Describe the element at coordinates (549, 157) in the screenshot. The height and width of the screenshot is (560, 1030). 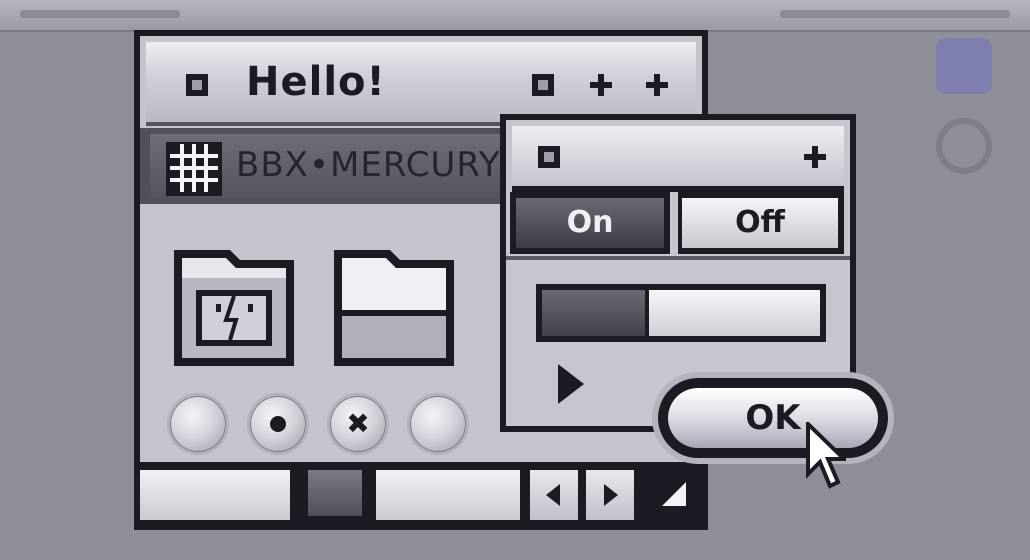
I see `panel-close-box-button` at that location.